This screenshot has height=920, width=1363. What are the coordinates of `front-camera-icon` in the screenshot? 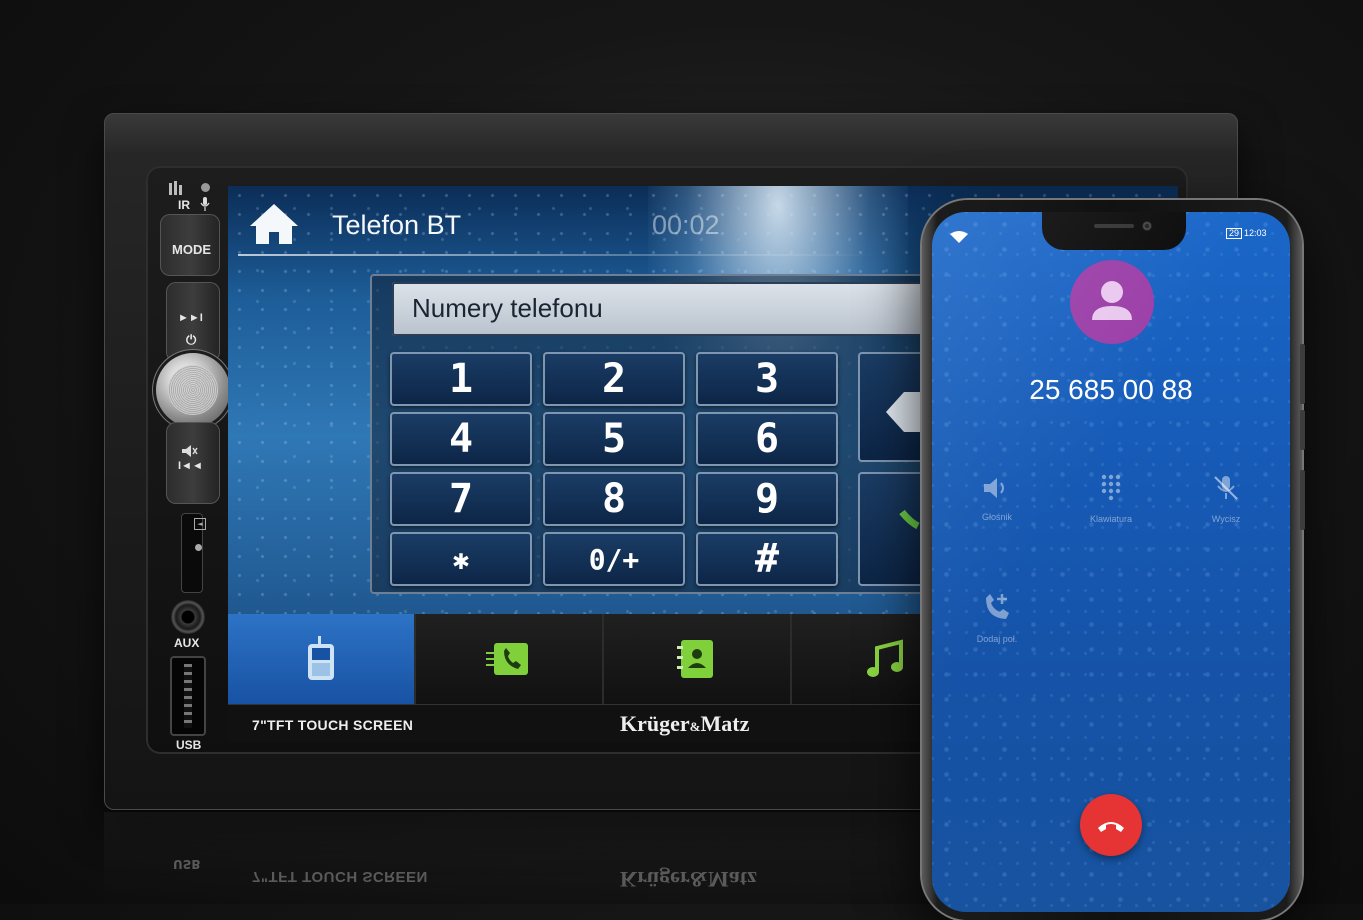 It's located at (1147, 226).